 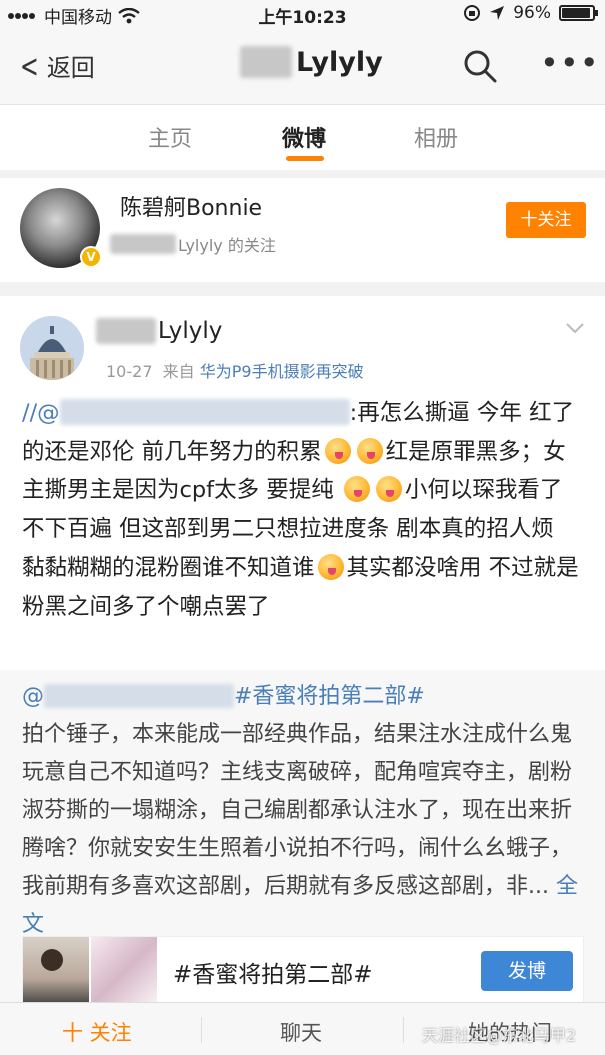 What do you see at coordinates (304, 137) in the screenshot?
I see `tab-weibo: 微博` at bounding box center [304, 137].